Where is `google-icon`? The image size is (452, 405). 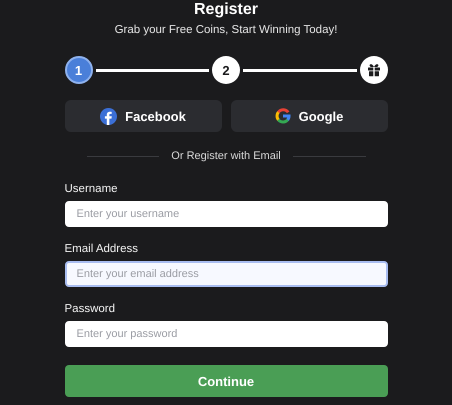
google-icon is located at coordinates (282, 116).